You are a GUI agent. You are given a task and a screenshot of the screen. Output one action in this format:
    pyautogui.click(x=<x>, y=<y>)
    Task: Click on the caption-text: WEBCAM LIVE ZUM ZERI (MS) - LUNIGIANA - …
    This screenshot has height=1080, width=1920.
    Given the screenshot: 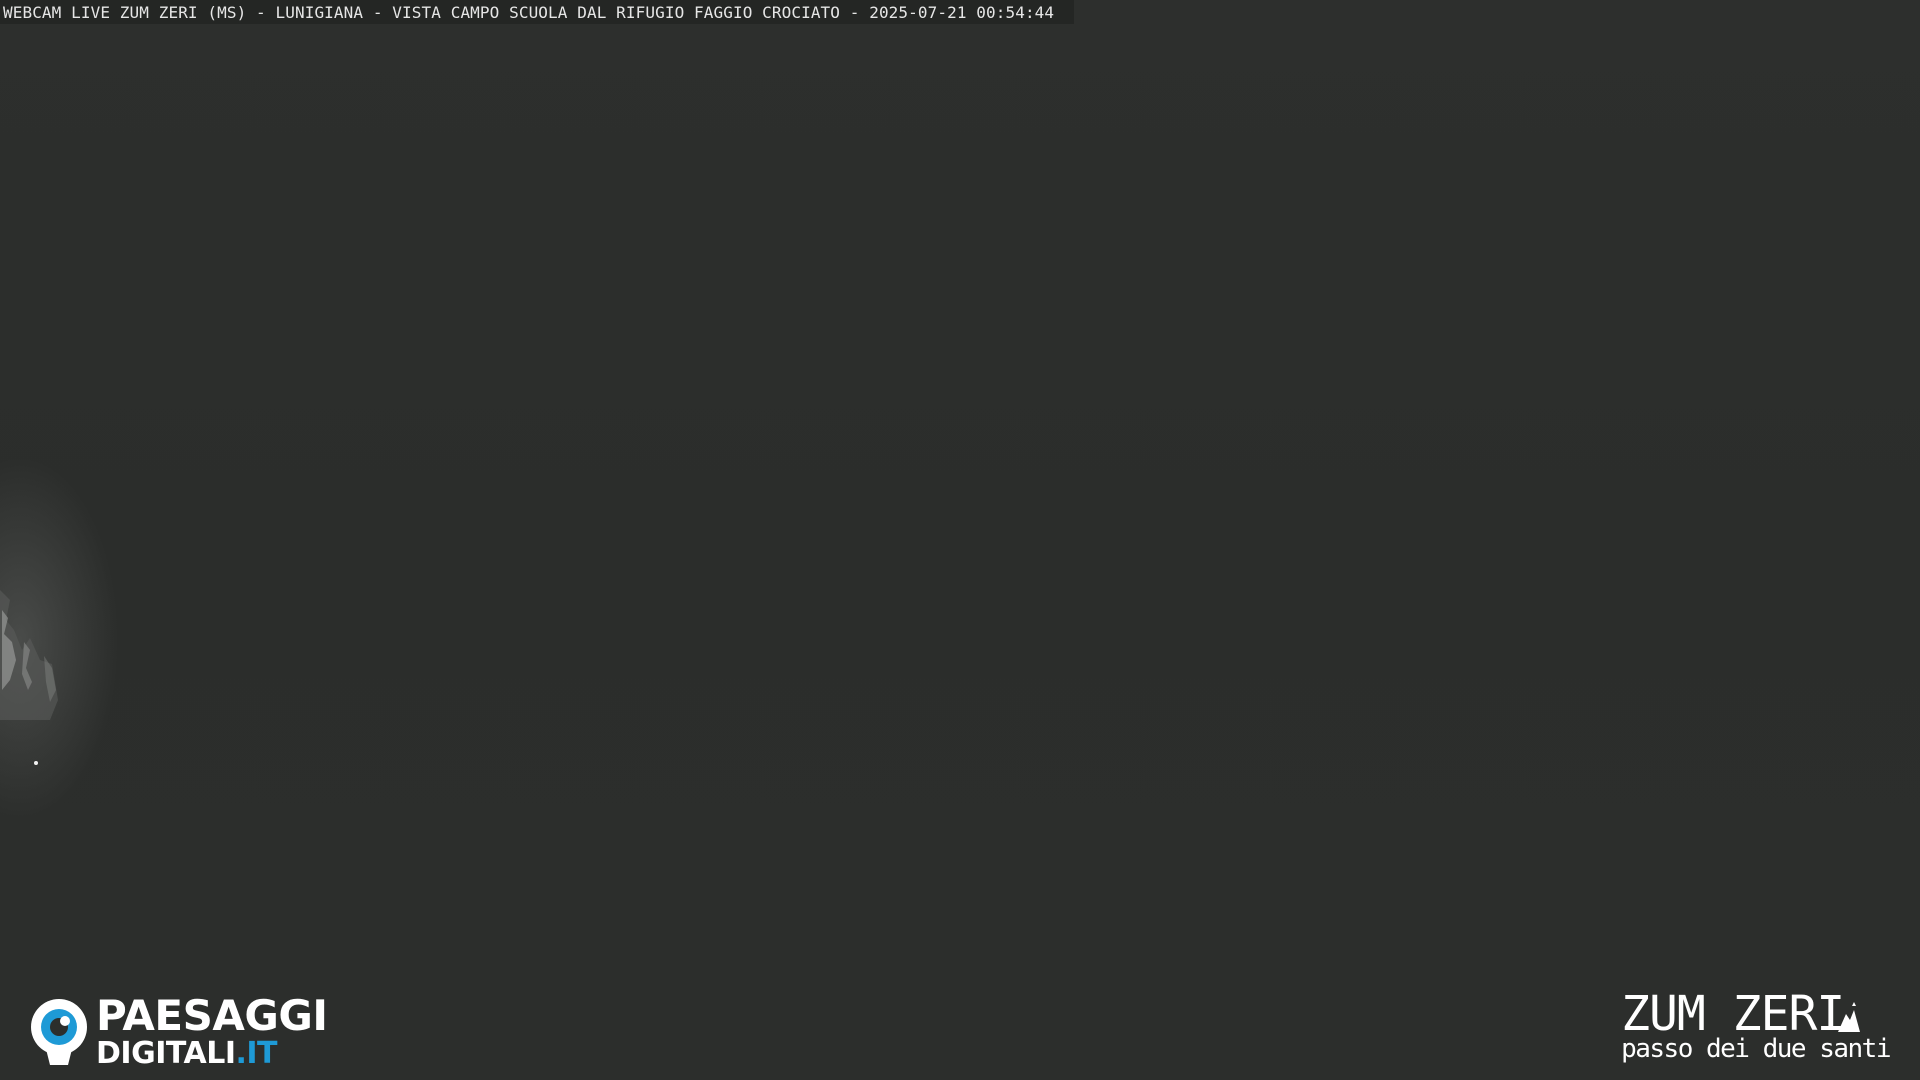 What is the action you would take?
    pyautogui.click(x=529, y=12)
    